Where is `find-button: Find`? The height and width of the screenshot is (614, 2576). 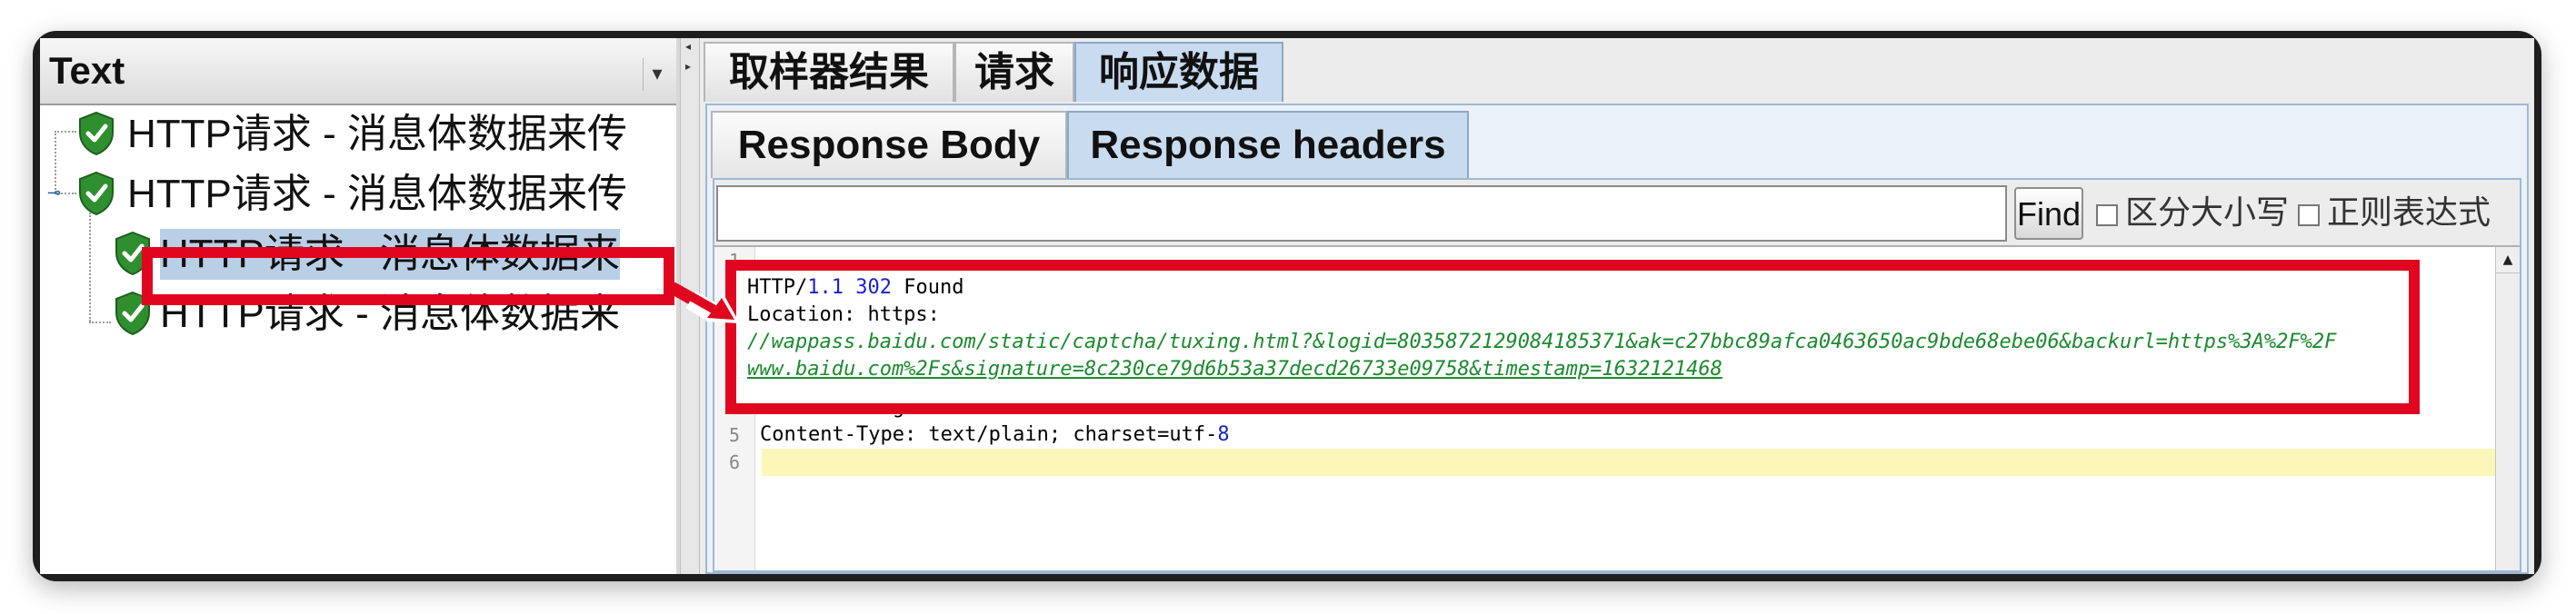 find-button: Find is located at coordinates (2048, 213).